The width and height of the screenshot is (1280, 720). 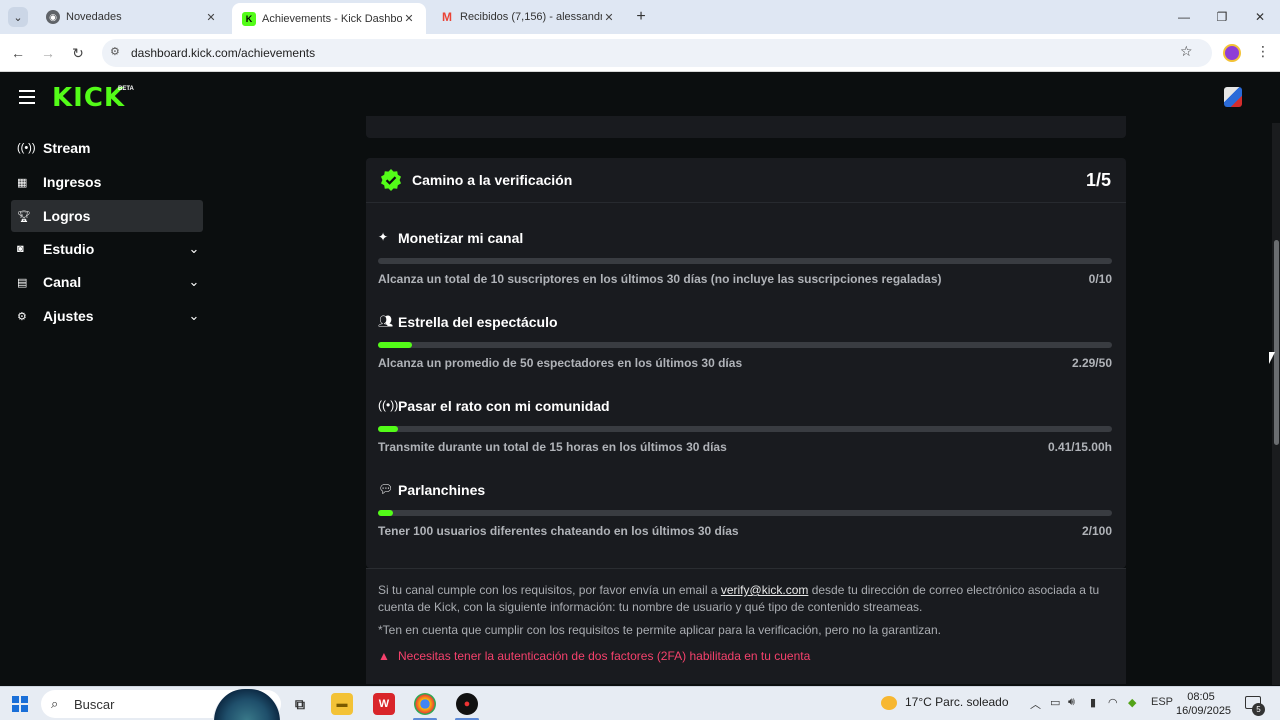 What do you see at coordinates (425, 704) in the screenshot?
I see `chrome-taskbar-icon` at bounding box center [425, 704].